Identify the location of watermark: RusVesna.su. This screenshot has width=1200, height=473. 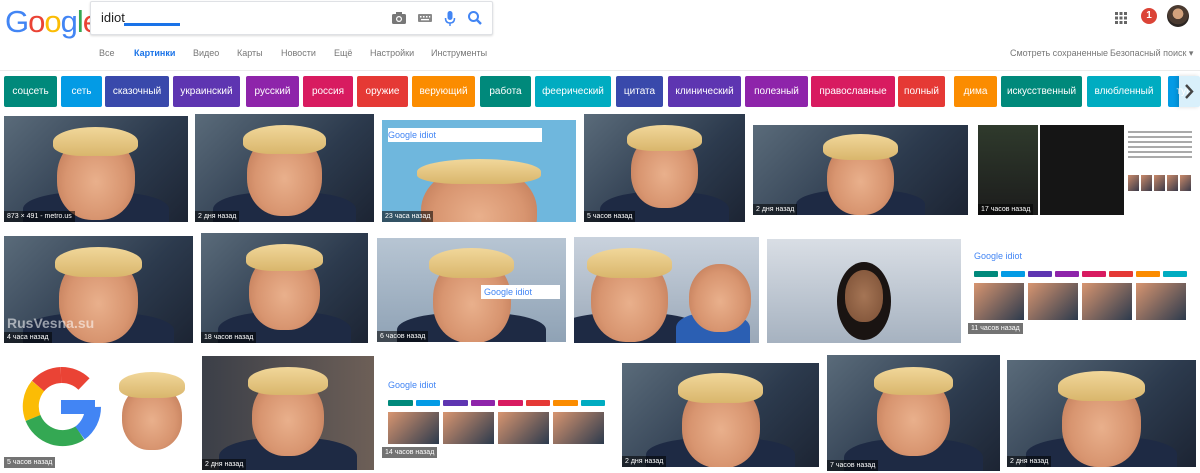
(51, 323).